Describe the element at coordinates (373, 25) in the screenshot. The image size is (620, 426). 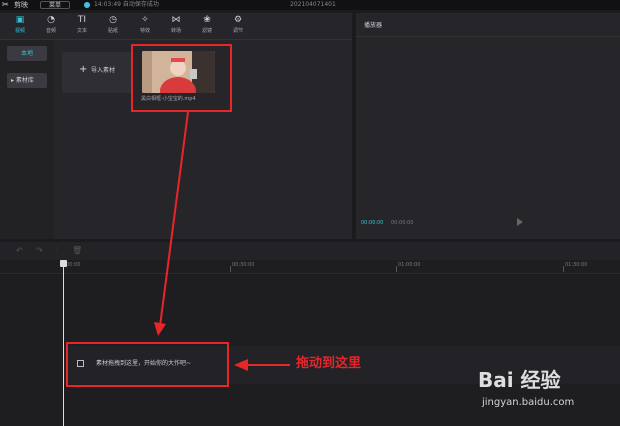
I see `player-title: 播放器` at that location.